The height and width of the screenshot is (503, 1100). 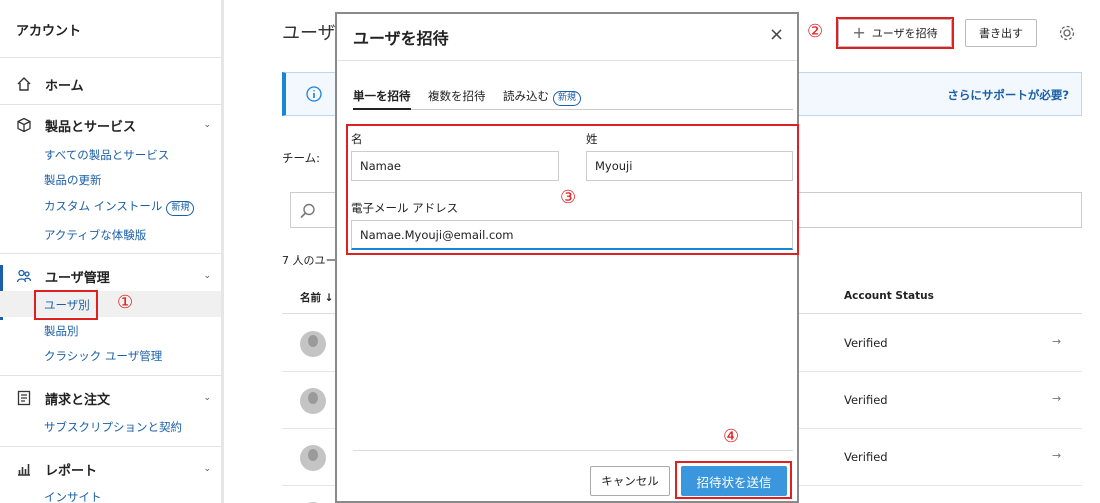 What do you see at coordinates (382, 99) in the screenshot?
I see `tab-single-invite: 単一を招待` at bounding box center [382, 99].